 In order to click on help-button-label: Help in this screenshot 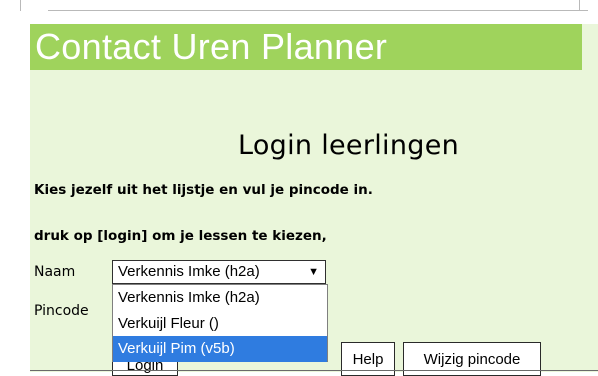, I will do `click(368, 359)`.